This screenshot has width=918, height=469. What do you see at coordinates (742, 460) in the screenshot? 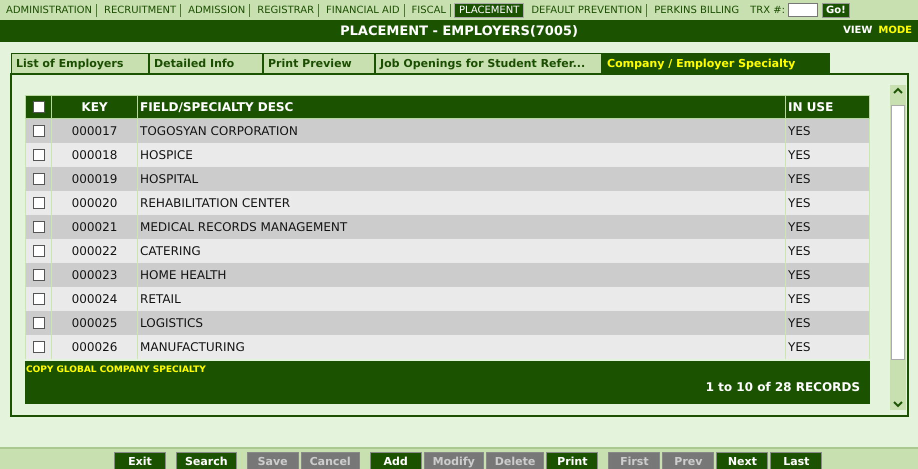
I see `toolbar-button: Next` at bounding box center [742, 460].